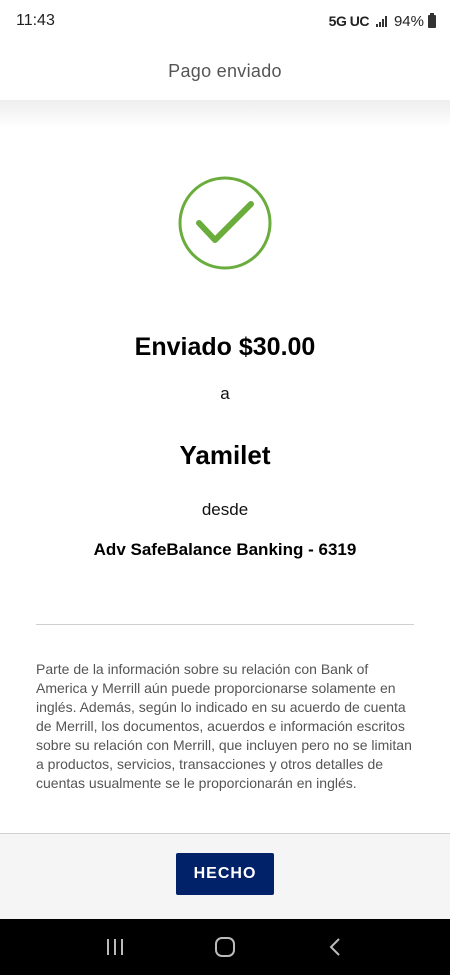 Image resolution: width=450 pixels, height=975 pixels. What do you see at coordinates (225, 455) in the screenshot?
I see `recipient-name: Yamilet` at bounding box center [225, 455].